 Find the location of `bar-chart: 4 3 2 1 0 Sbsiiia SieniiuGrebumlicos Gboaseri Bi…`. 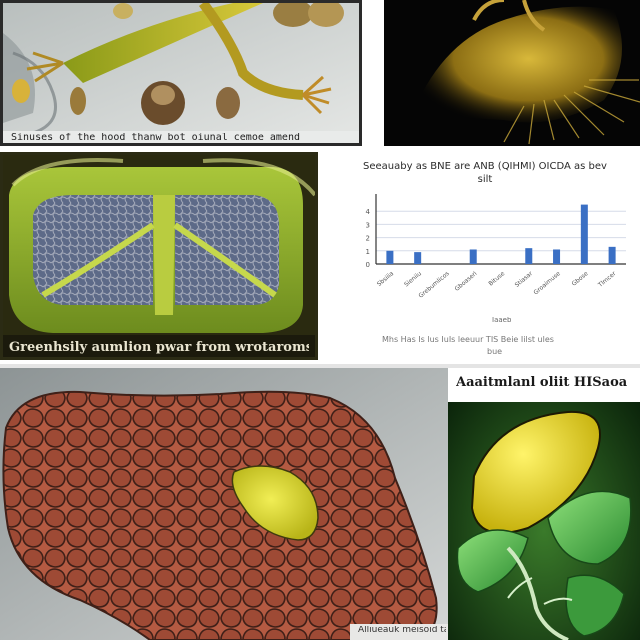

bar-chart: 4 3 2 1 0 Sbsiiia SieniiuGrebumlicos Gboaseri Bi… is located at coordinates (496, 247).